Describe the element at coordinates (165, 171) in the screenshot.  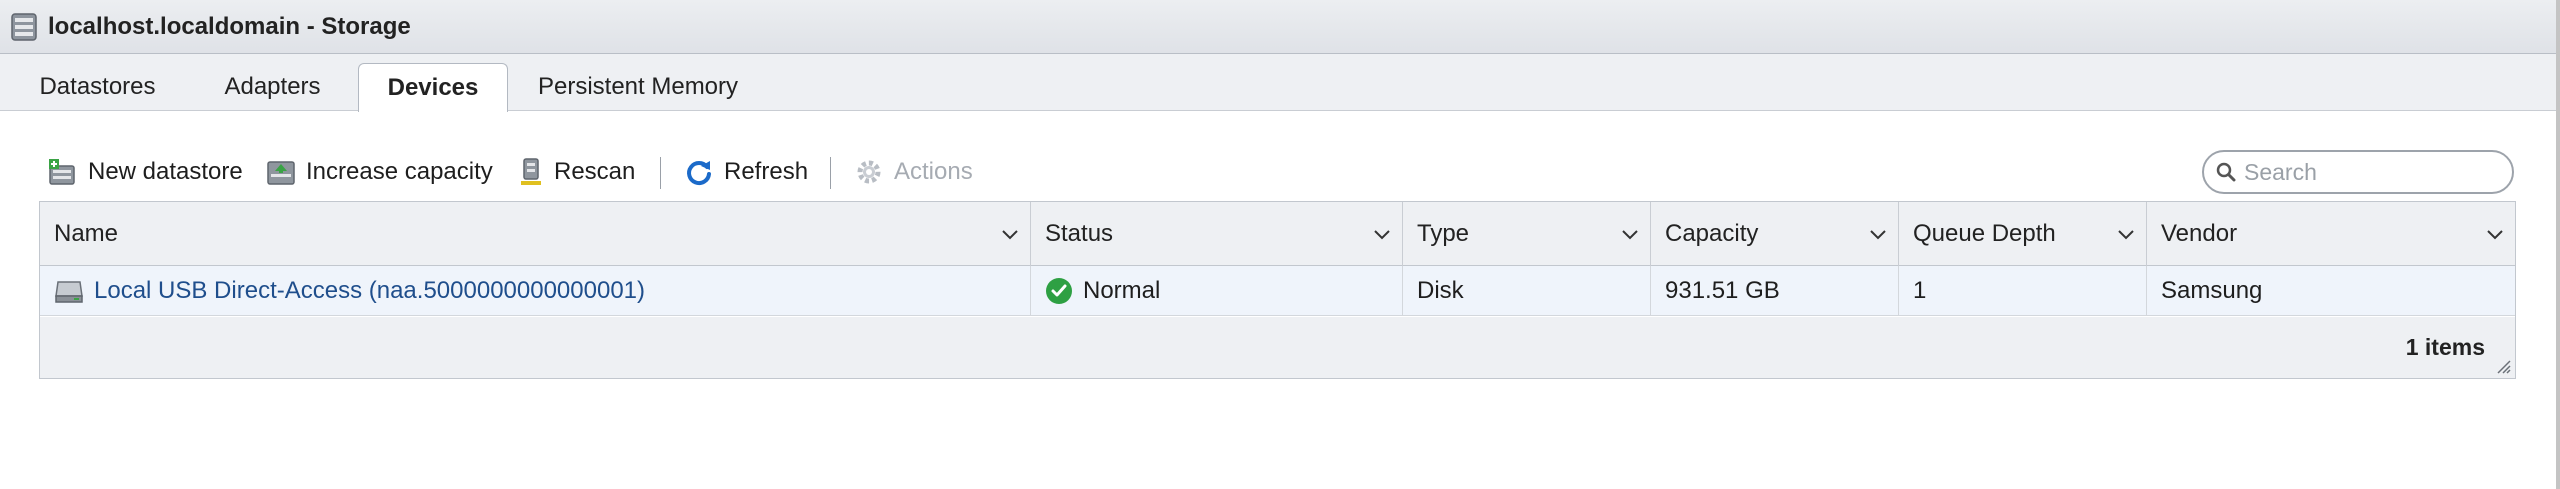
I see `new-datastore-label: New datastore` at that location.